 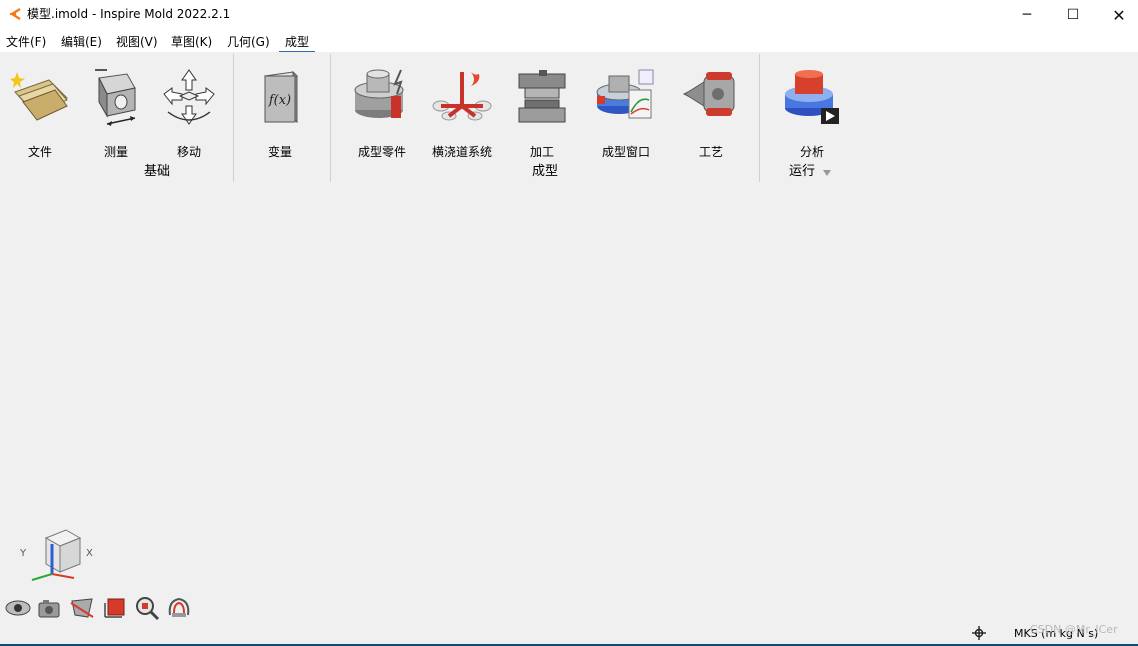 I want to click on menu-edit: 编辑(E), so click(x=81, y=42).